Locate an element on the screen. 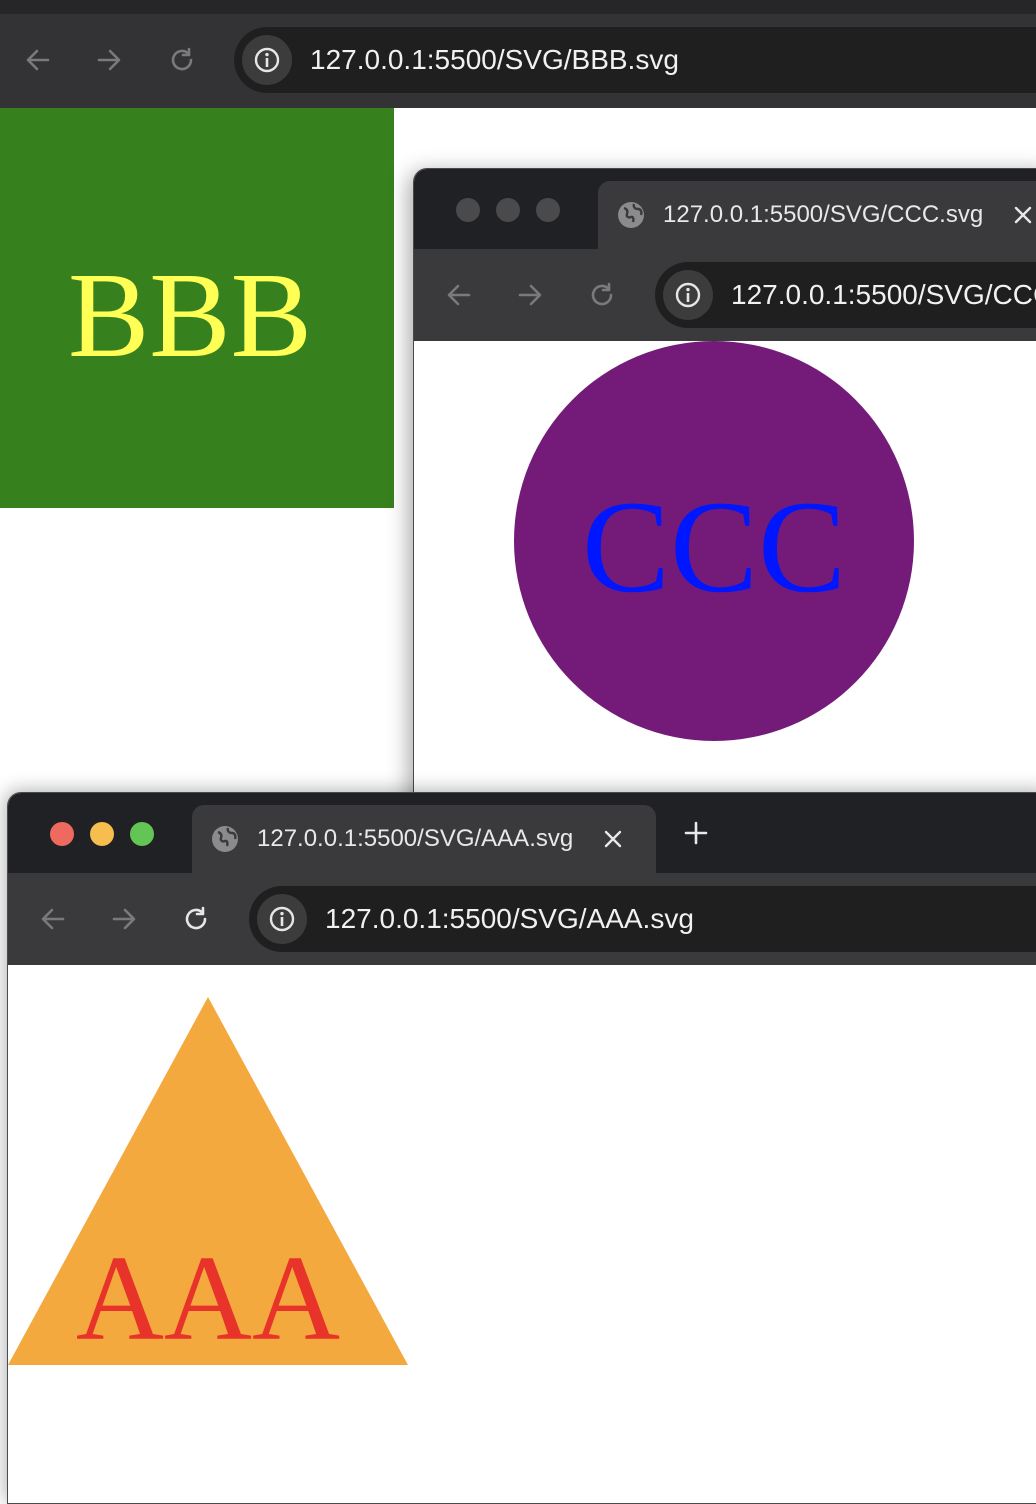 The image size is (1036, 1504). ccc-tab: 127.0.0.1:5500/SVG/CCC.svg is located at coordinates (817, 215).